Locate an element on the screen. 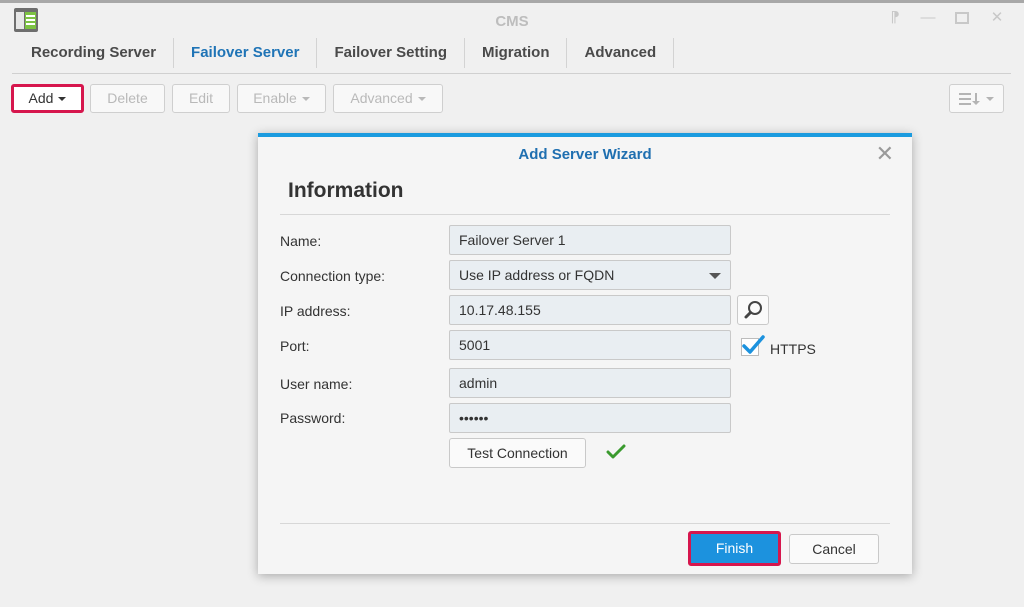  password-input: •••••• is located at coordinates (590, 418).